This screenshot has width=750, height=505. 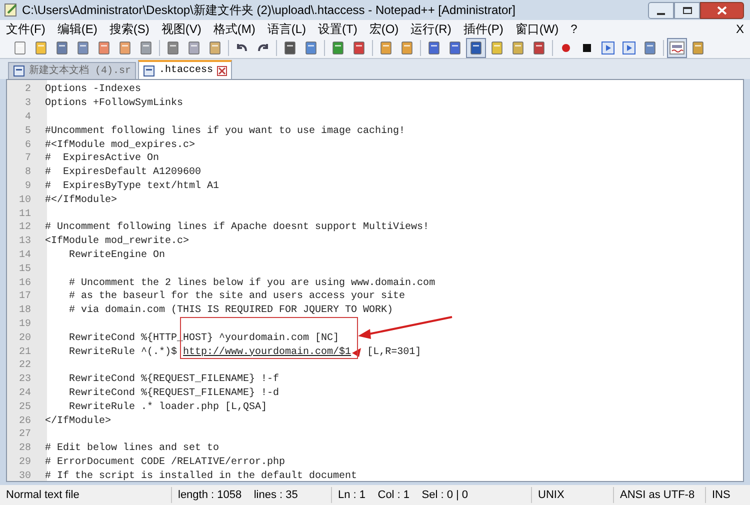 What do you see at coordinates (86, 495) in the screenshot?
I see `status-text: Normal text file` at bounding box center [86, 495].